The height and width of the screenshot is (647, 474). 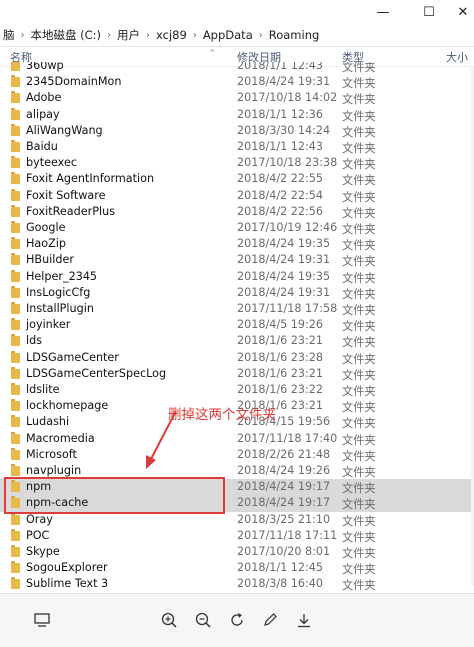 What do you see at coordinates (304, 620) in the screenshot?
I see `download-button` at bounding box center [304, 620].